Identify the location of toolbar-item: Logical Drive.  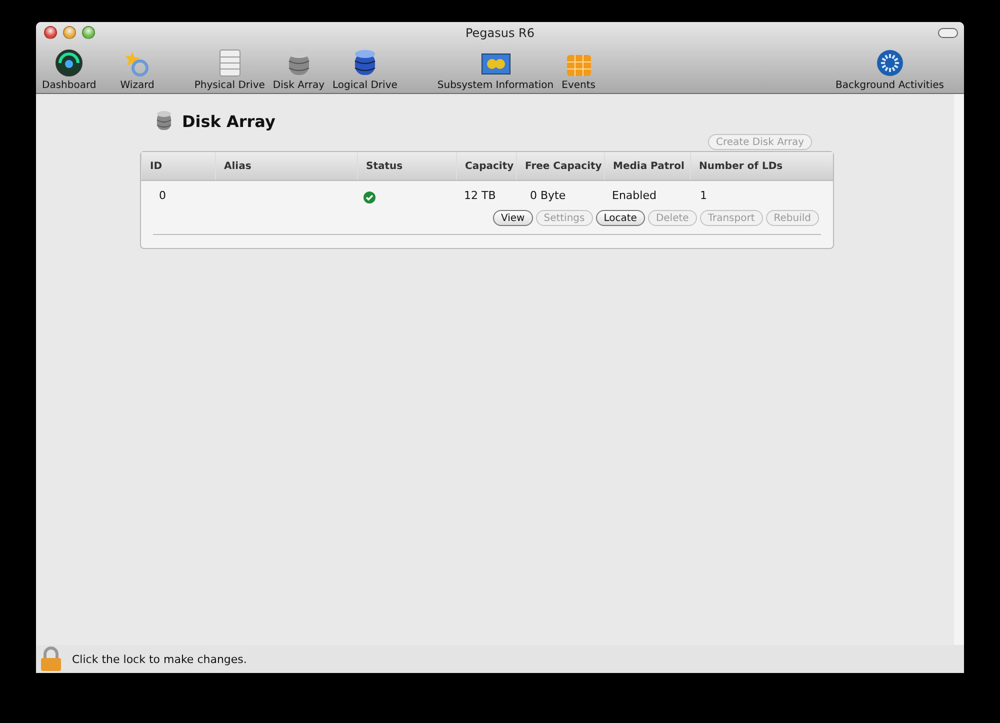
(365, 70).